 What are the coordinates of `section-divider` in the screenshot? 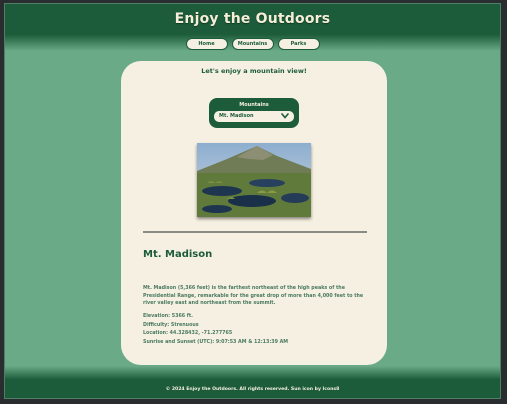 It's located at (255, 232).